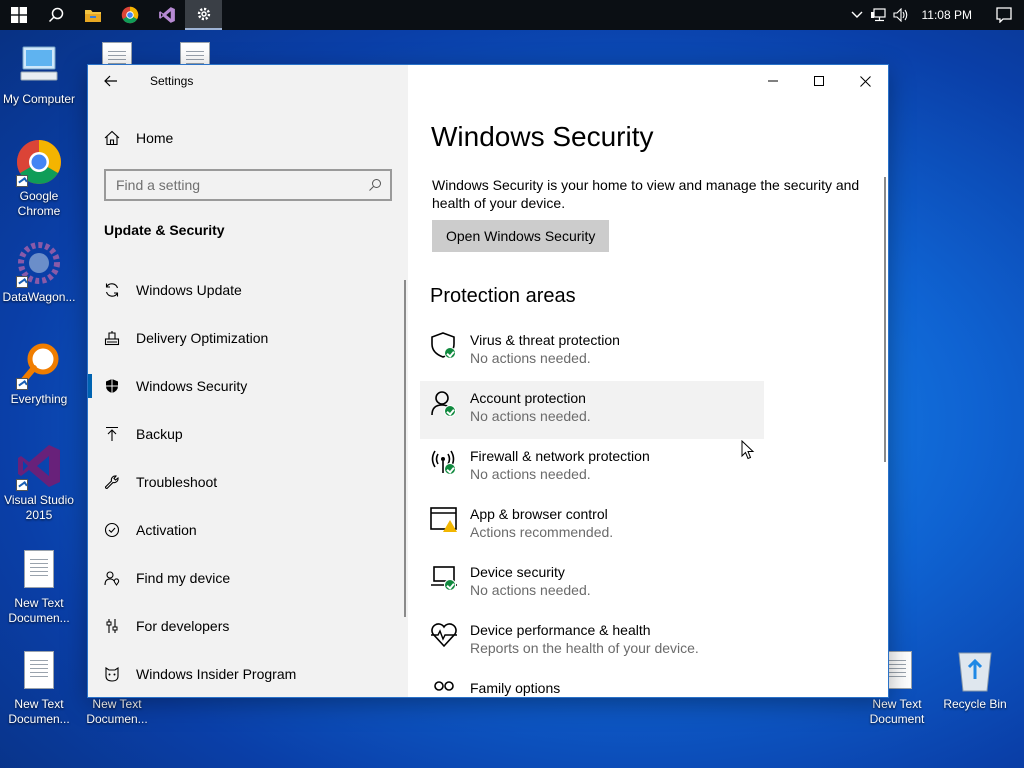  I want to click on minimize-icon, so click(773, 81).